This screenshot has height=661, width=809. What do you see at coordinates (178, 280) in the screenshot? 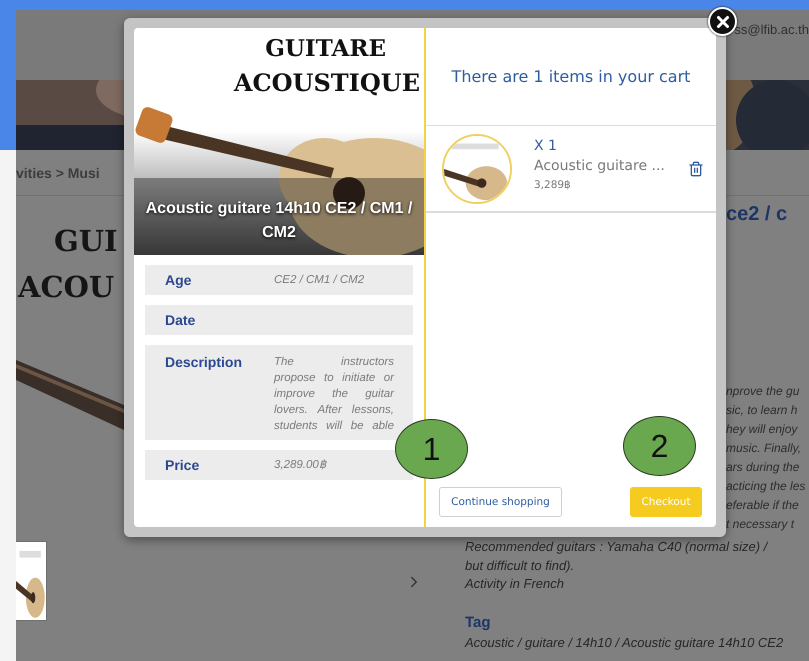
I see `detail-label: Age` at bounding box center [178, 280].